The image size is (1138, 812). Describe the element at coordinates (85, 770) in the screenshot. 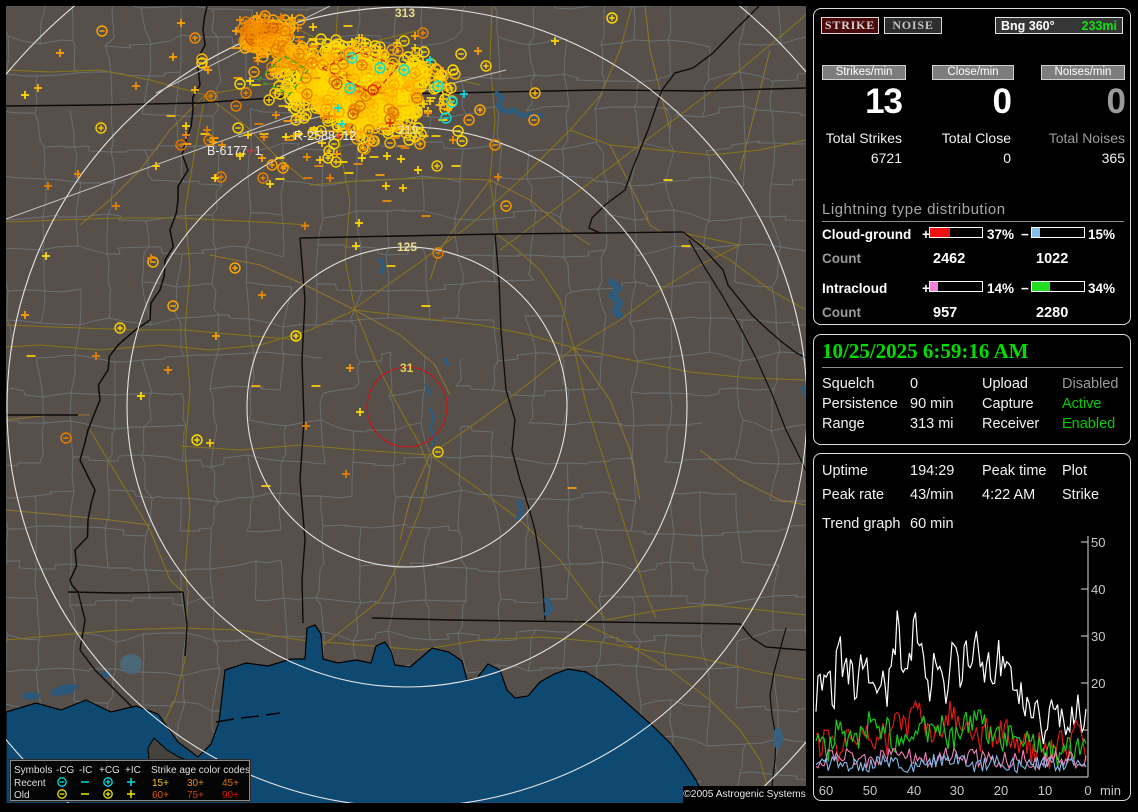

I see `svg-text: -IC` at that location.